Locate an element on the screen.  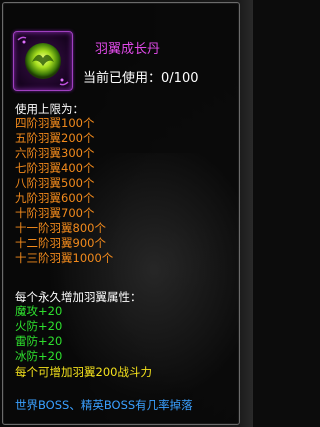
limit-item: 十阶羽翼700个 is located at coordinates (55, 213).